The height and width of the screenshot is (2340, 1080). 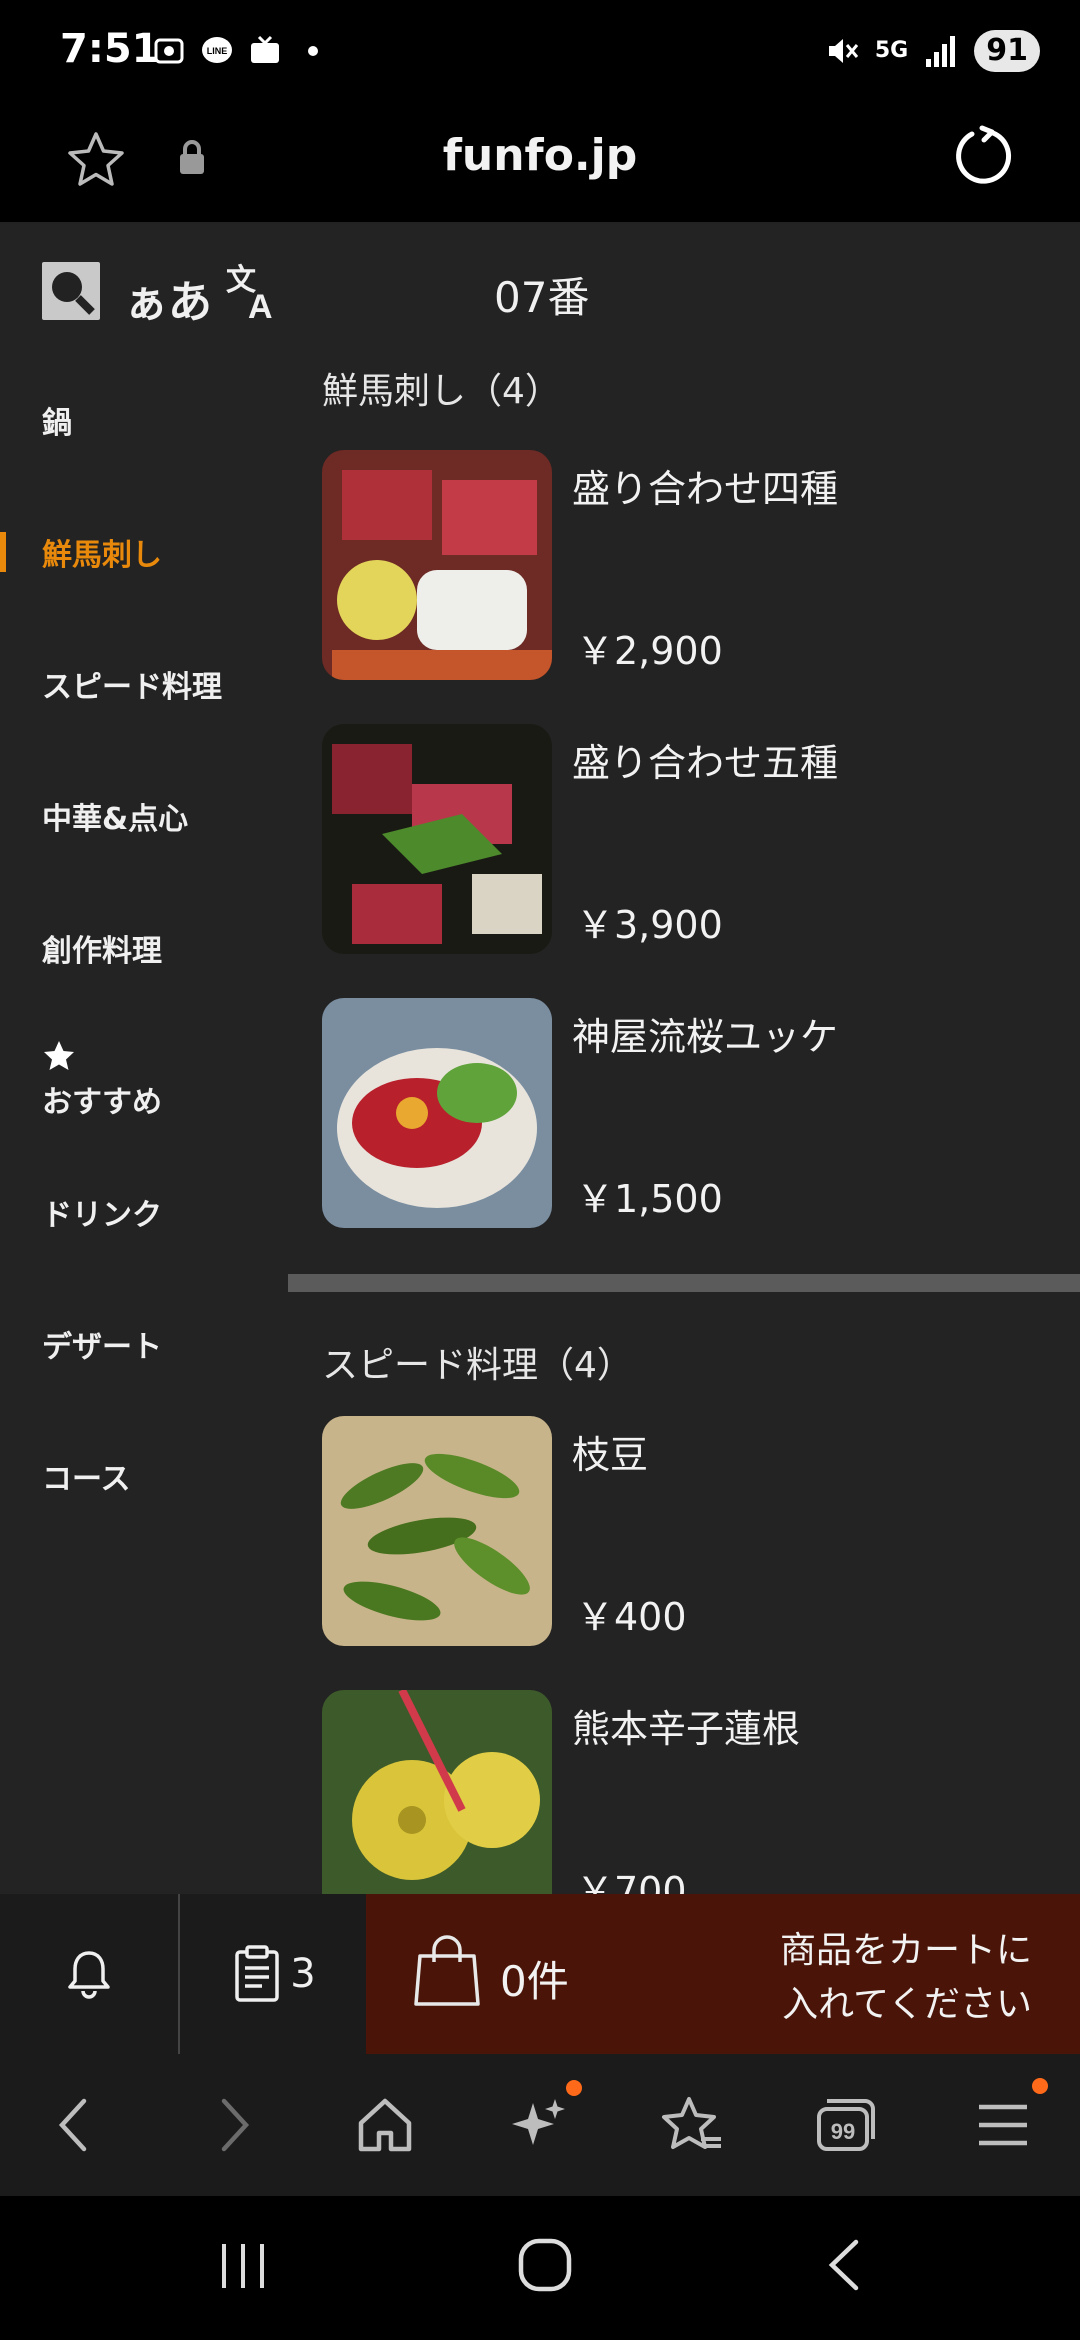 I want to click on sidebar-item-speed: スピード料理, so click(x=145, y=684).